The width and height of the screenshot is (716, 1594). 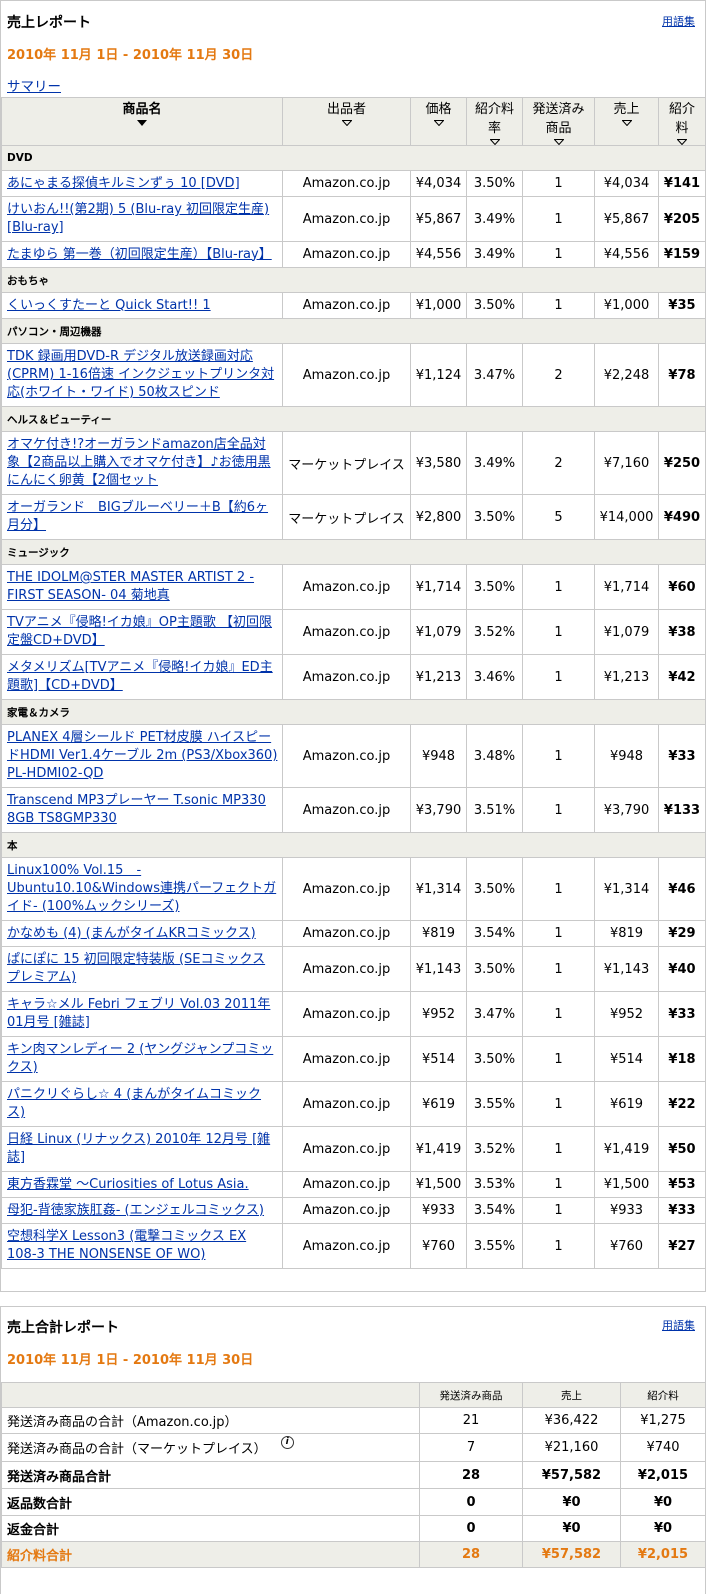 I want to click on totals-row: 返金合計 0 ¥0 ¥0, so click(x=353, y=1528).